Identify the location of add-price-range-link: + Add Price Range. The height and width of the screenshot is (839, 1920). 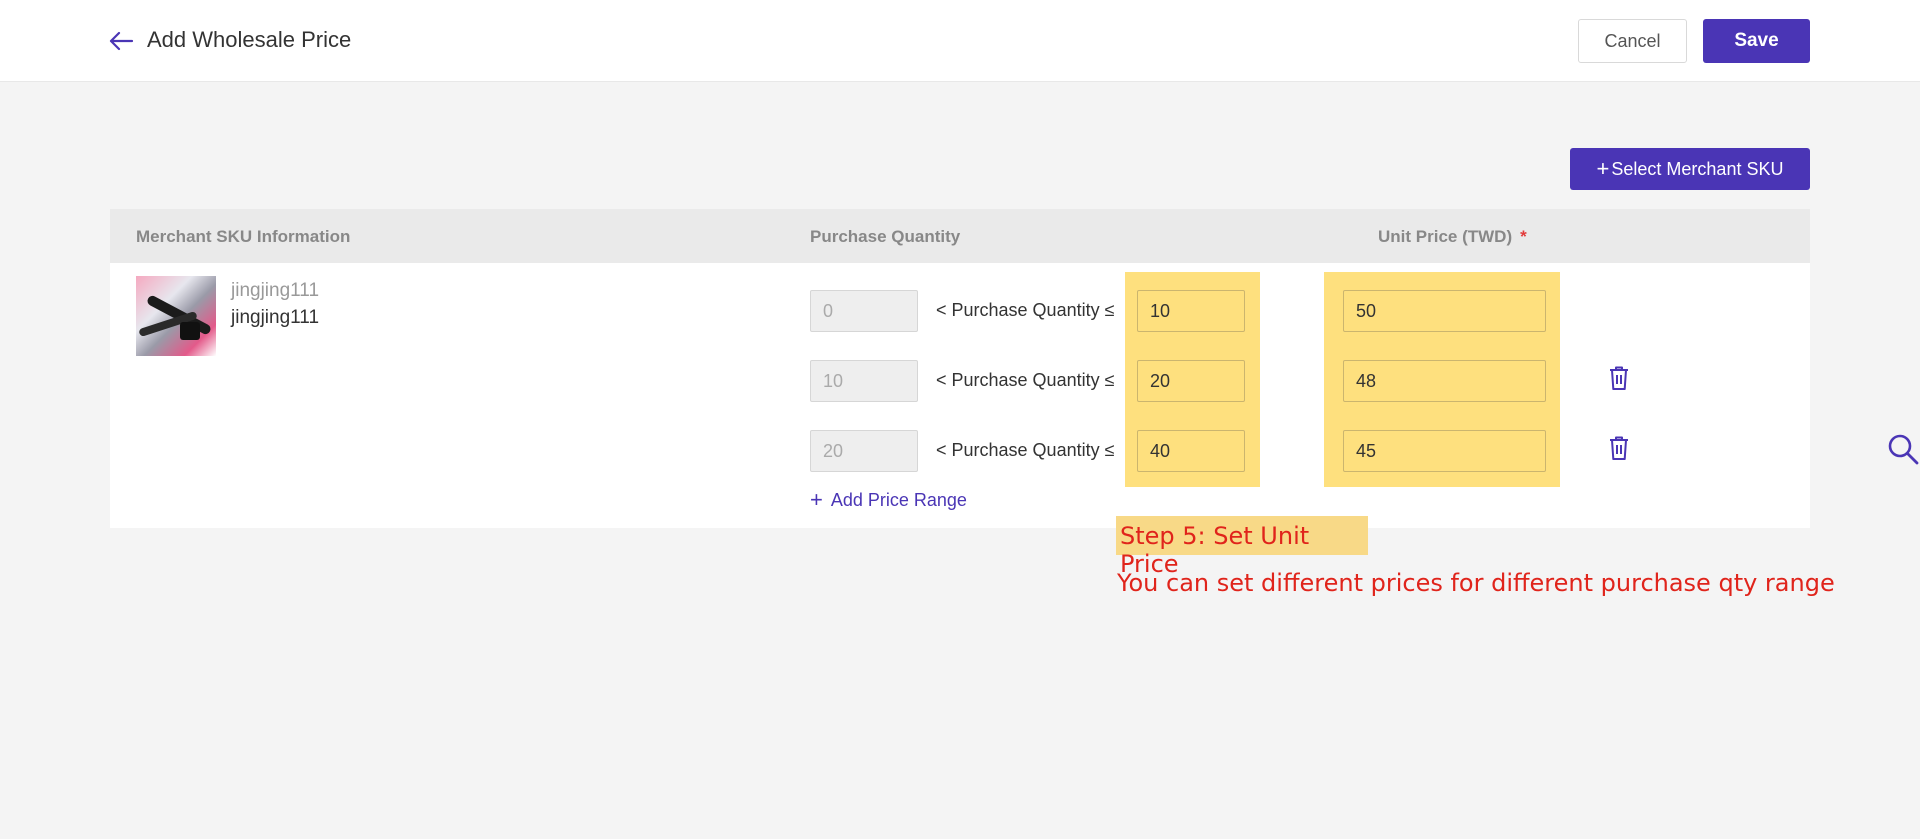
(888, 500).